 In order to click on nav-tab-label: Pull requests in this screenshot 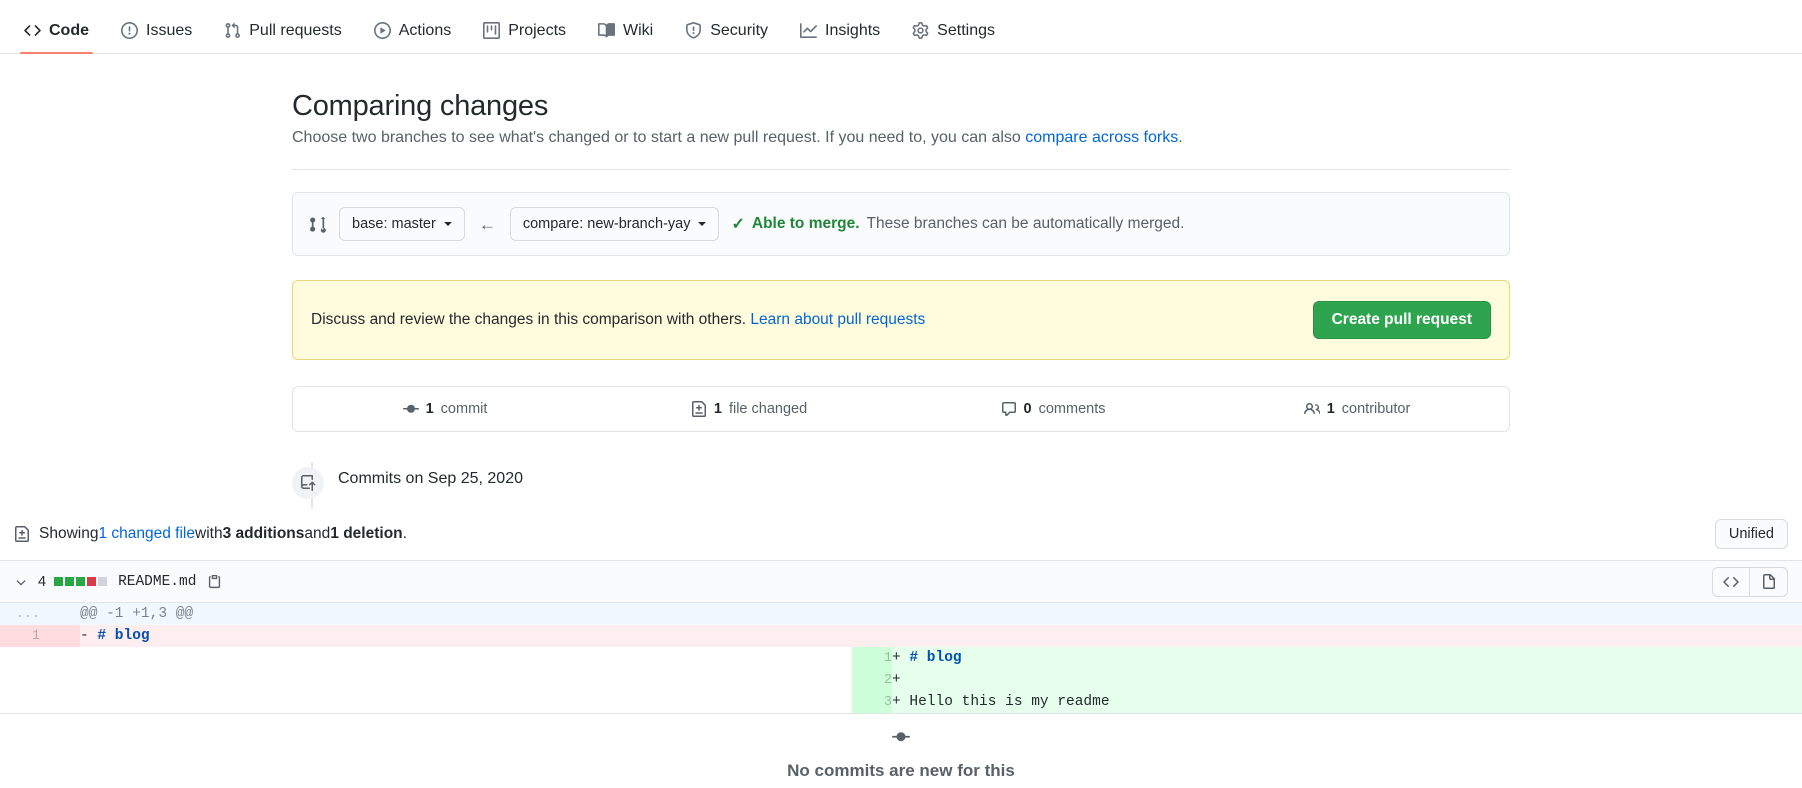, I will do `click(295, 30)`.